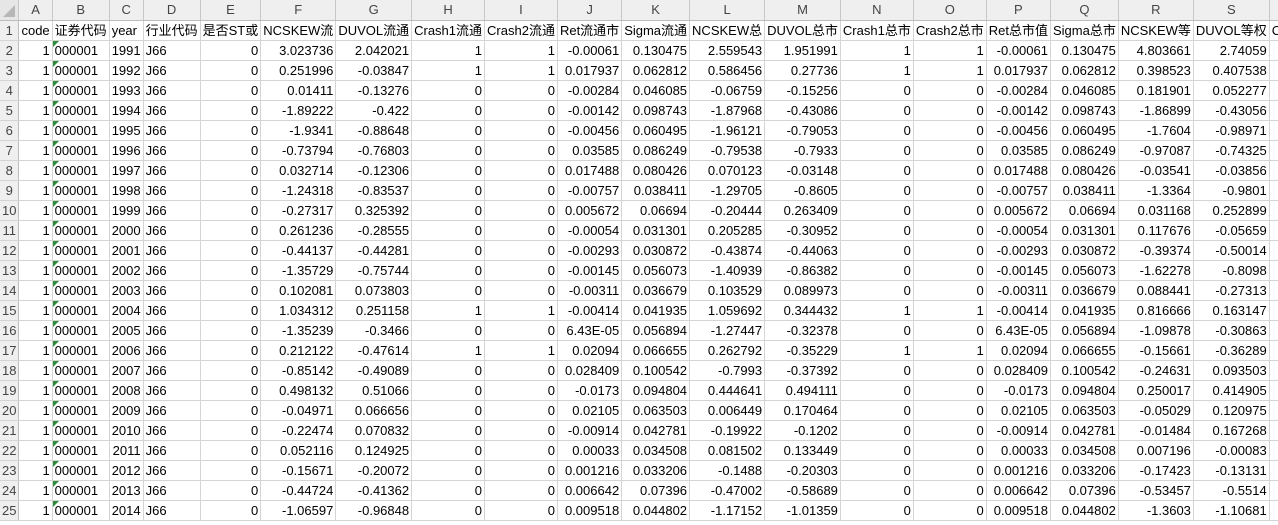 This screenshot has width=1278, height=525. What do you see at coordinates (590, 450) in the screenshot?
I see `cell: 0.00033` at bounding box center [590, 450].